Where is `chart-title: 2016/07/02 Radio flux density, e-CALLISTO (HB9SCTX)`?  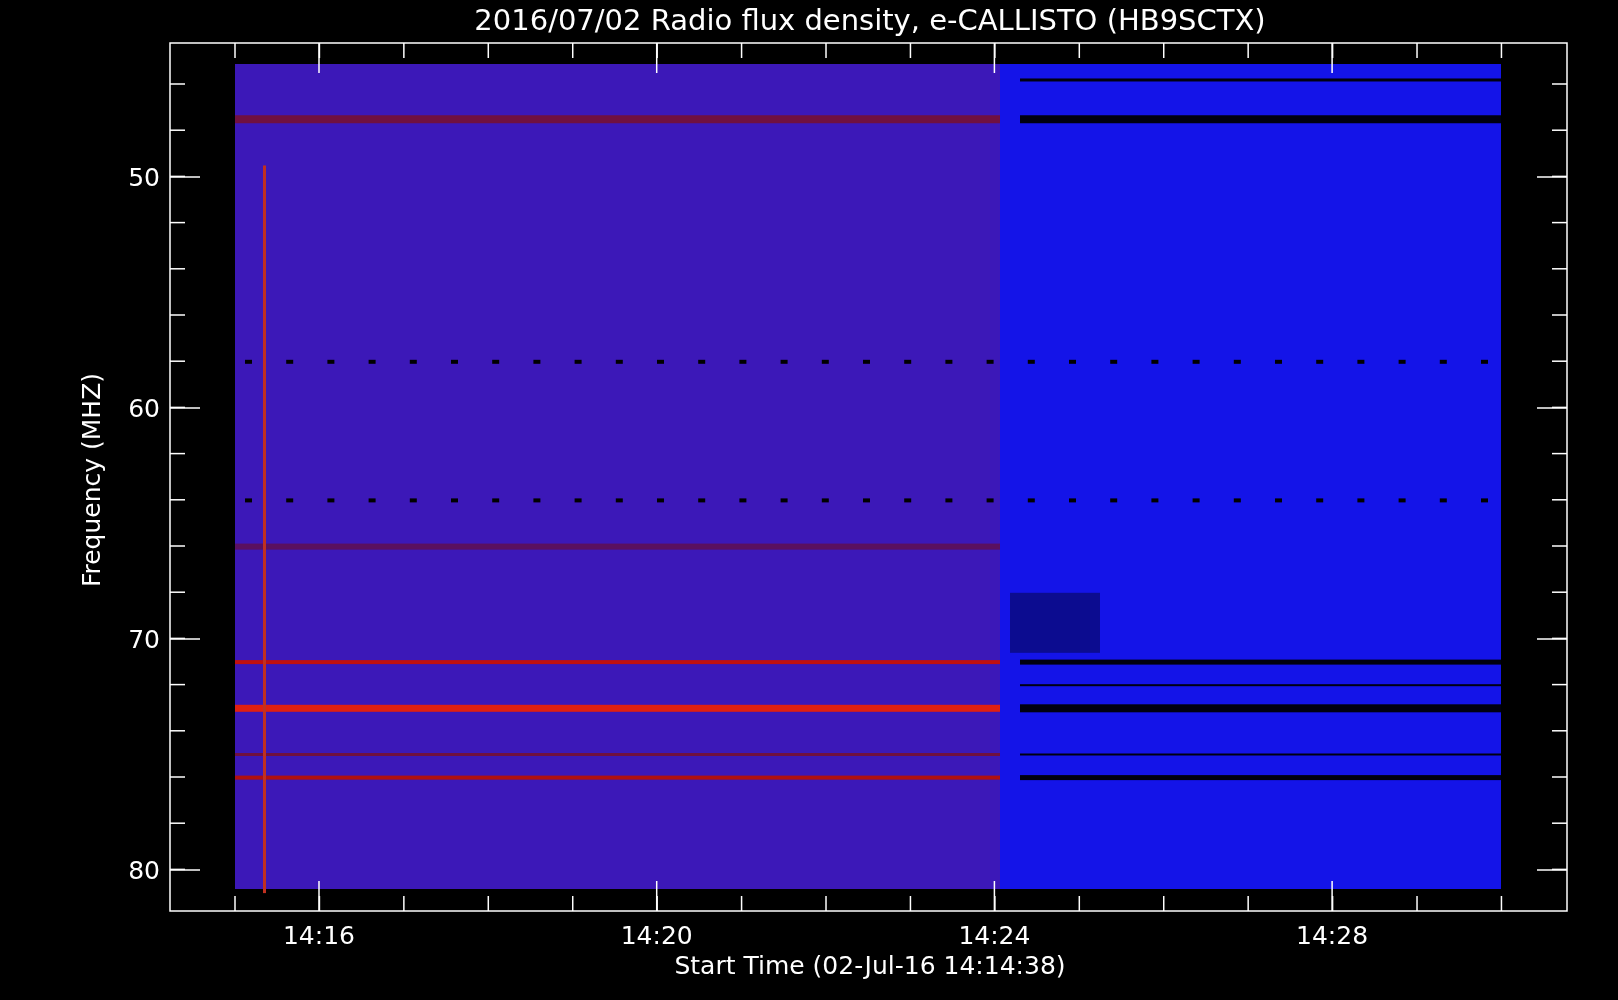
chart-title: 2016/07/02 Radio flux density, e-CALLISTO (HB9SCTX) is located at coordinates (870, 20).